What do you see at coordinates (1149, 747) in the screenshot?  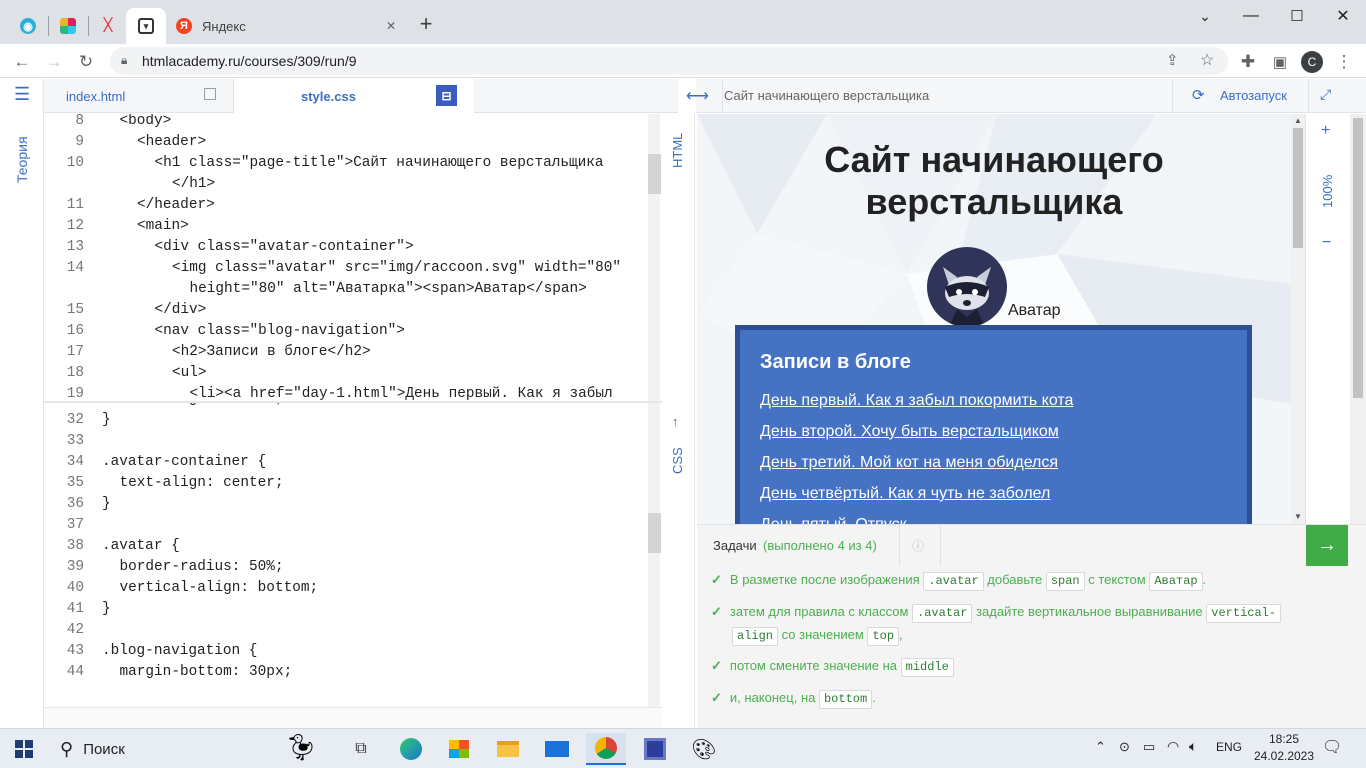 I see `battery-icon: ▭` at bounding box center [1149, 747].